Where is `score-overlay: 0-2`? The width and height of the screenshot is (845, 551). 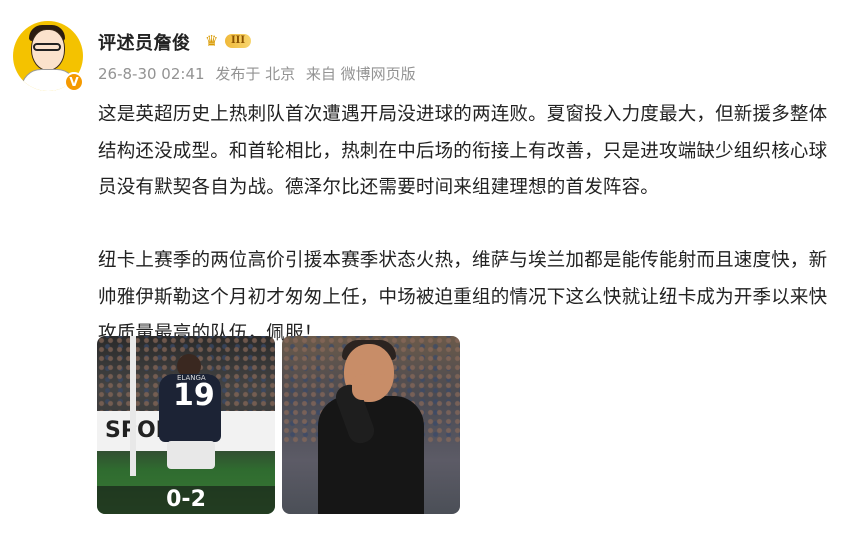
score-overlay: 0-2 is located at coordinates (186, 500).